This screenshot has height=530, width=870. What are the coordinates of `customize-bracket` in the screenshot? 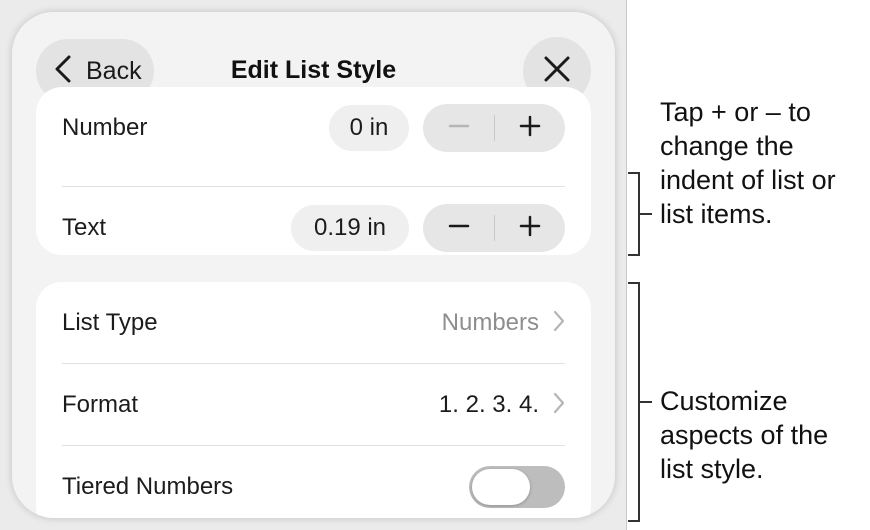 It's located at (634, 402).